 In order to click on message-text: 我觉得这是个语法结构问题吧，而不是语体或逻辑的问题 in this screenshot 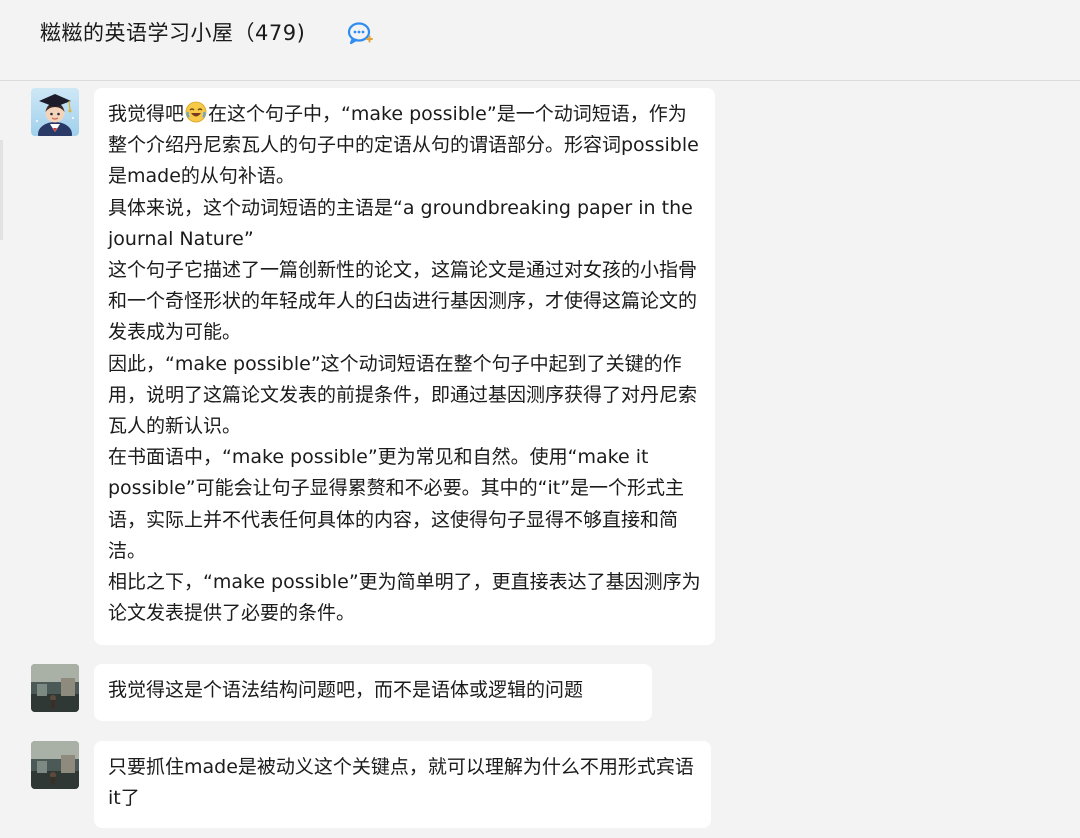, I will do `click(346, 690)`.